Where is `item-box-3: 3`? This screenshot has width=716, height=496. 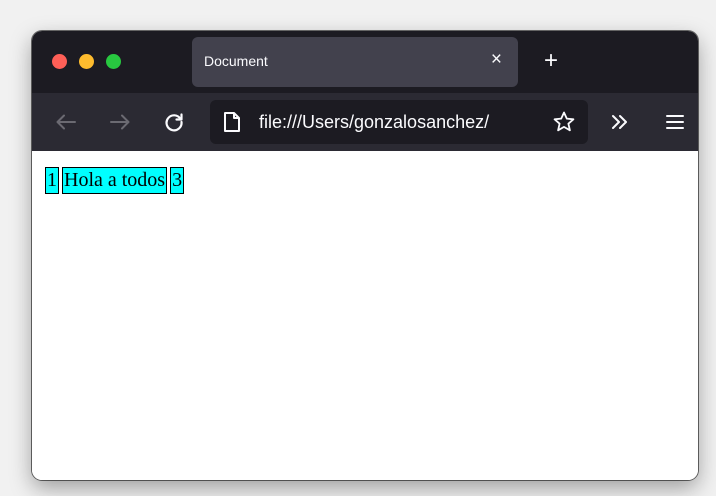 item-box-3: 3 is located at coordinates (177, 180).